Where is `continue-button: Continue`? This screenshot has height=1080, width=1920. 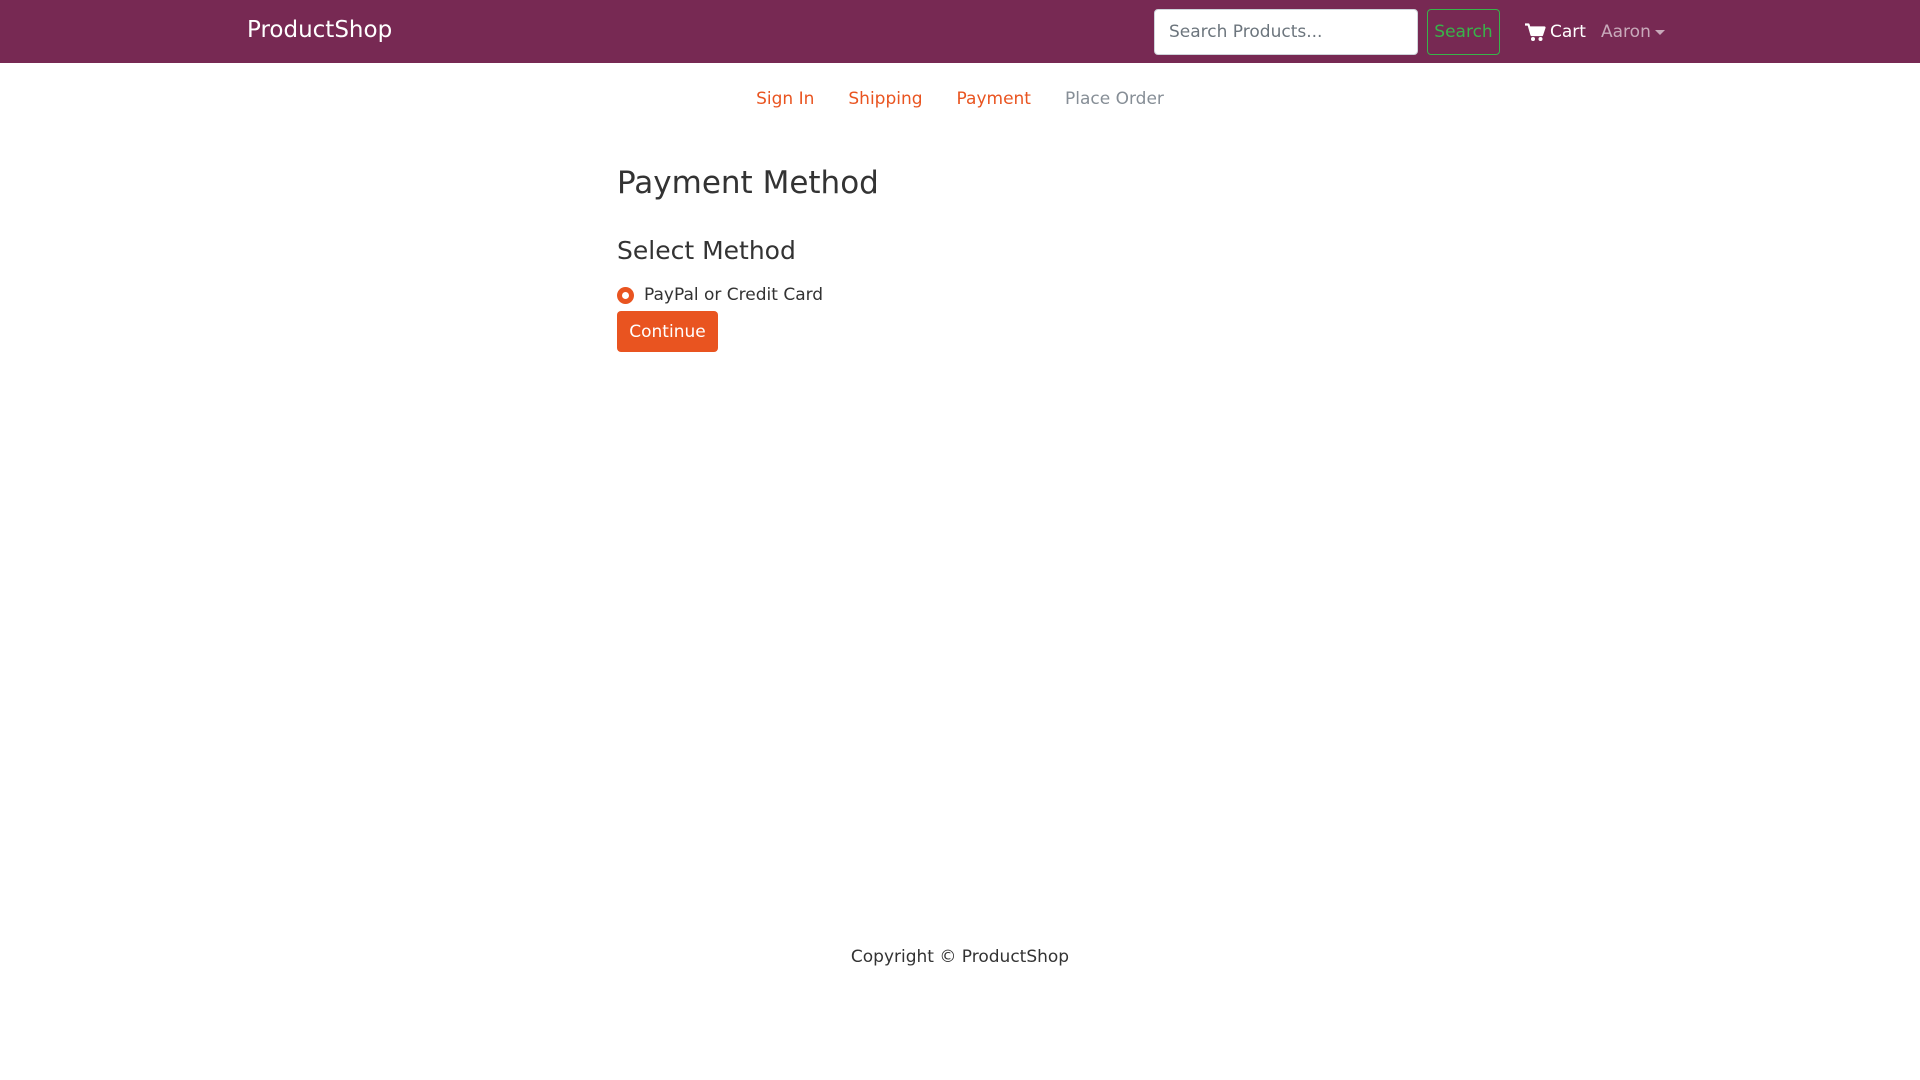
continue-button: Continue is located at coordinates (667, 331).